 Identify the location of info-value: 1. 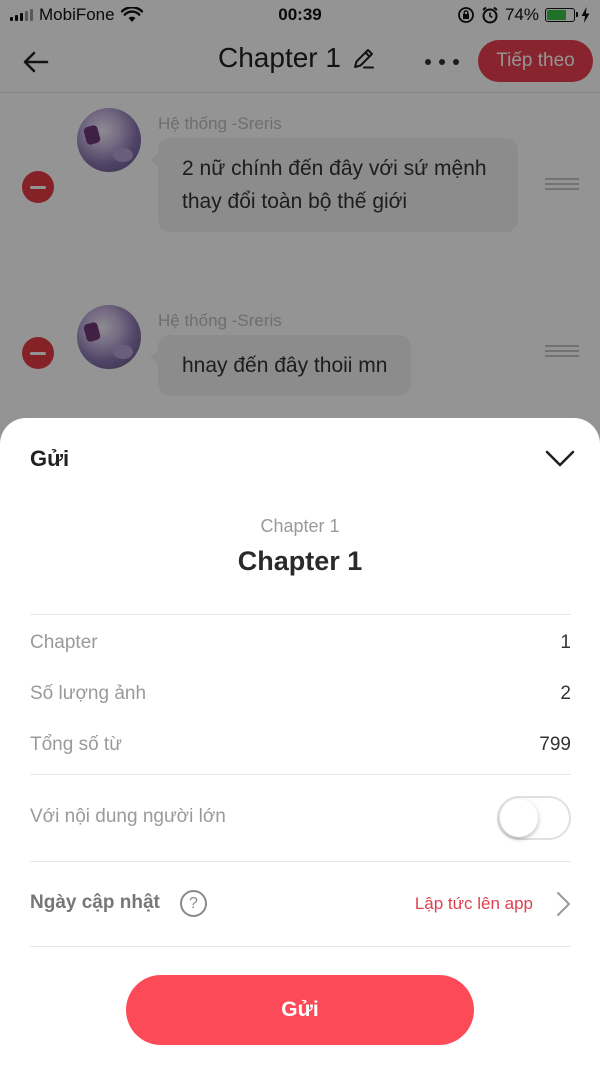
(565, 642).